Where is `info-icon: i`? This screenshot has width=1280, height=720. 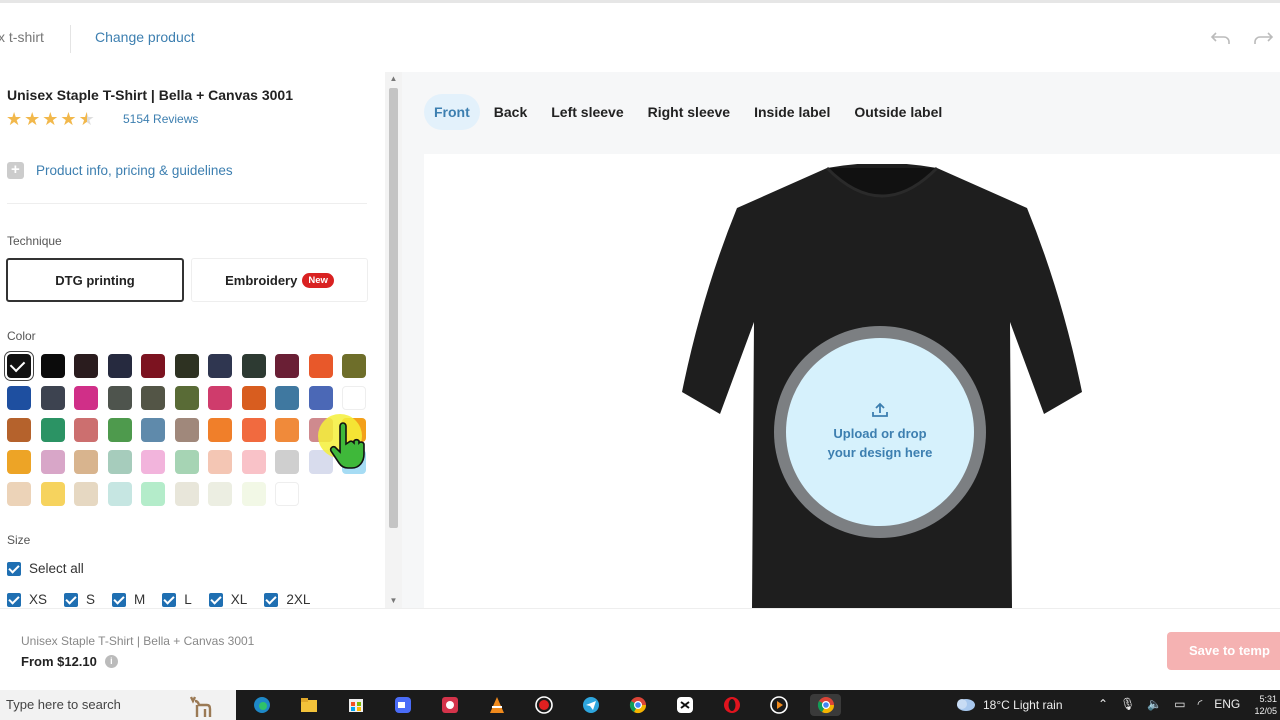 info-icon: i is located at coordinates (111, 661).